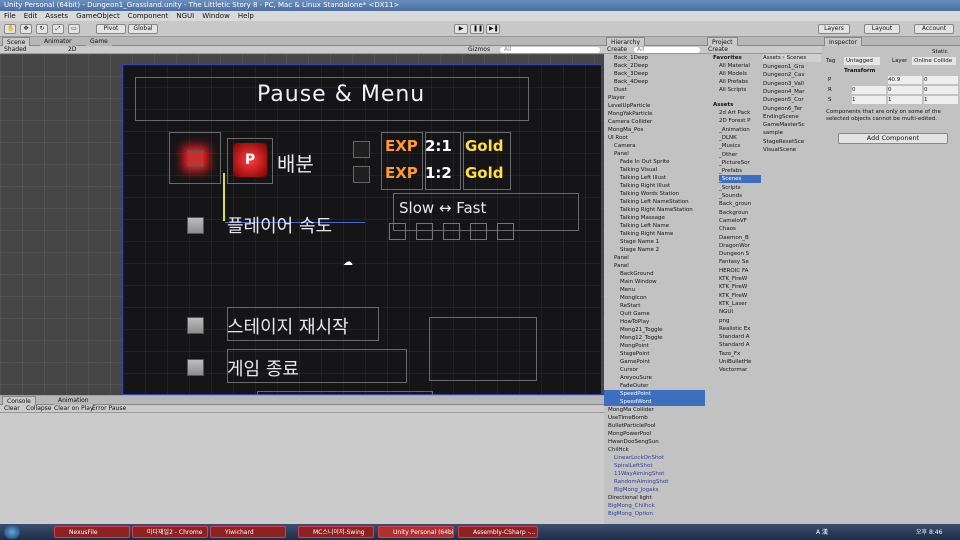 The height and width of the screenshot is (540, 960). What do you see at coordinates (792, 75) in the screenshot?
I see `scene-file: Dungeon2_Cav` at bounding box center [792, 75].